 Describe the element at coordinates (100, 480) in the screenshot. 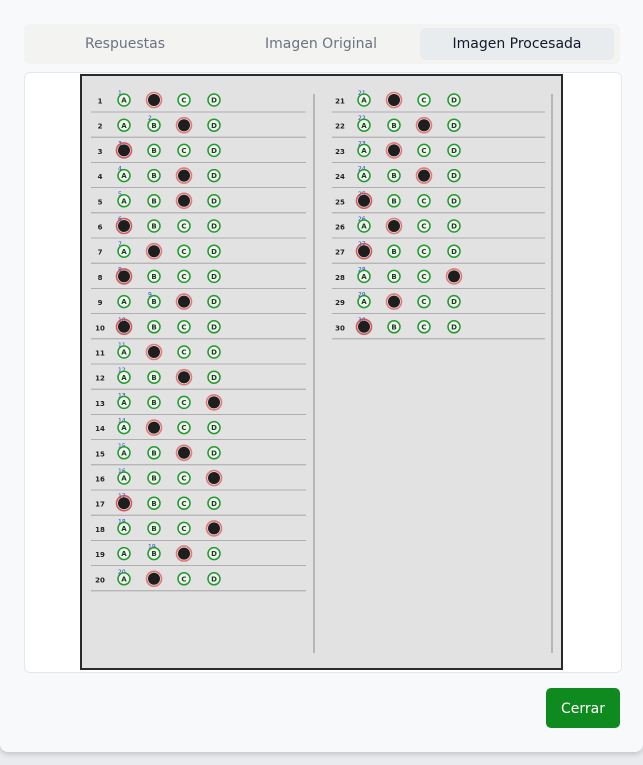

I see `question-number: 16` at that location.